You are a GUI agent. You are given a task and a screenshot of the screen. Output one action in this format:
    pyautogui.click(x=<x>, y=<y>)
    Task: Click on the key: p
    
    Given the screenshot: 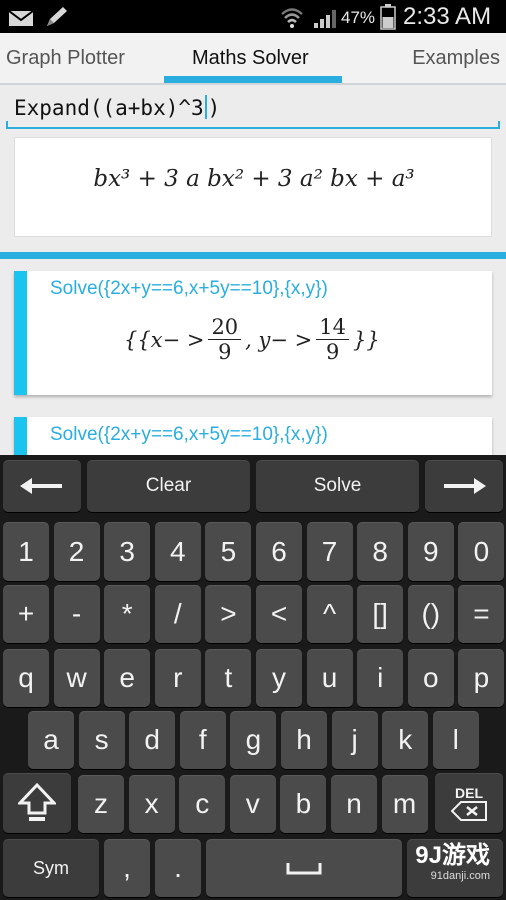 What is the action you would take?
    pyautogui.click(x=481, y=678)
    